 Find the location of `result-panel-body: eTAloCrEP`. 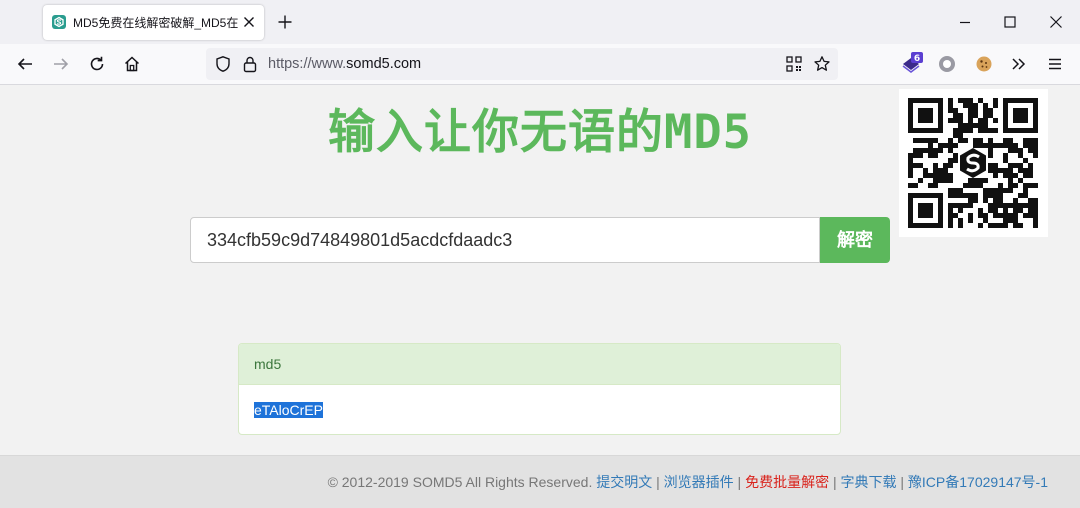

result-panel-body: eTAloCrEP is located at coordinates (539, 402).